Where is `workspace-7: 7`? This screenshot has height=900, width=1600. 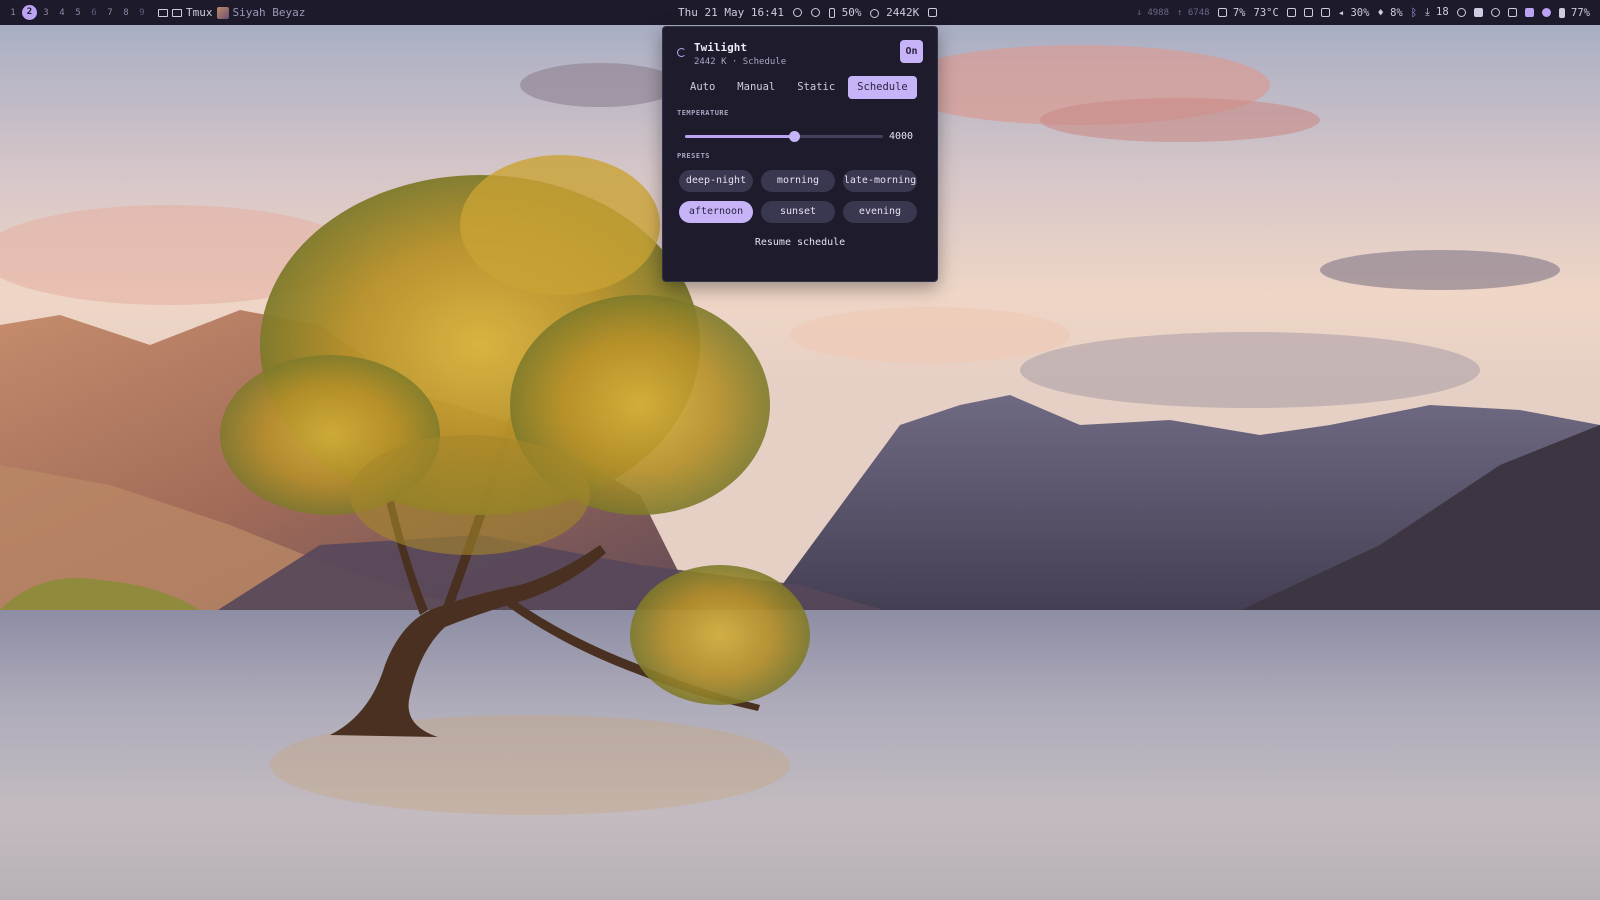
workspace-7: 7 is located at coordinates (110, 13).